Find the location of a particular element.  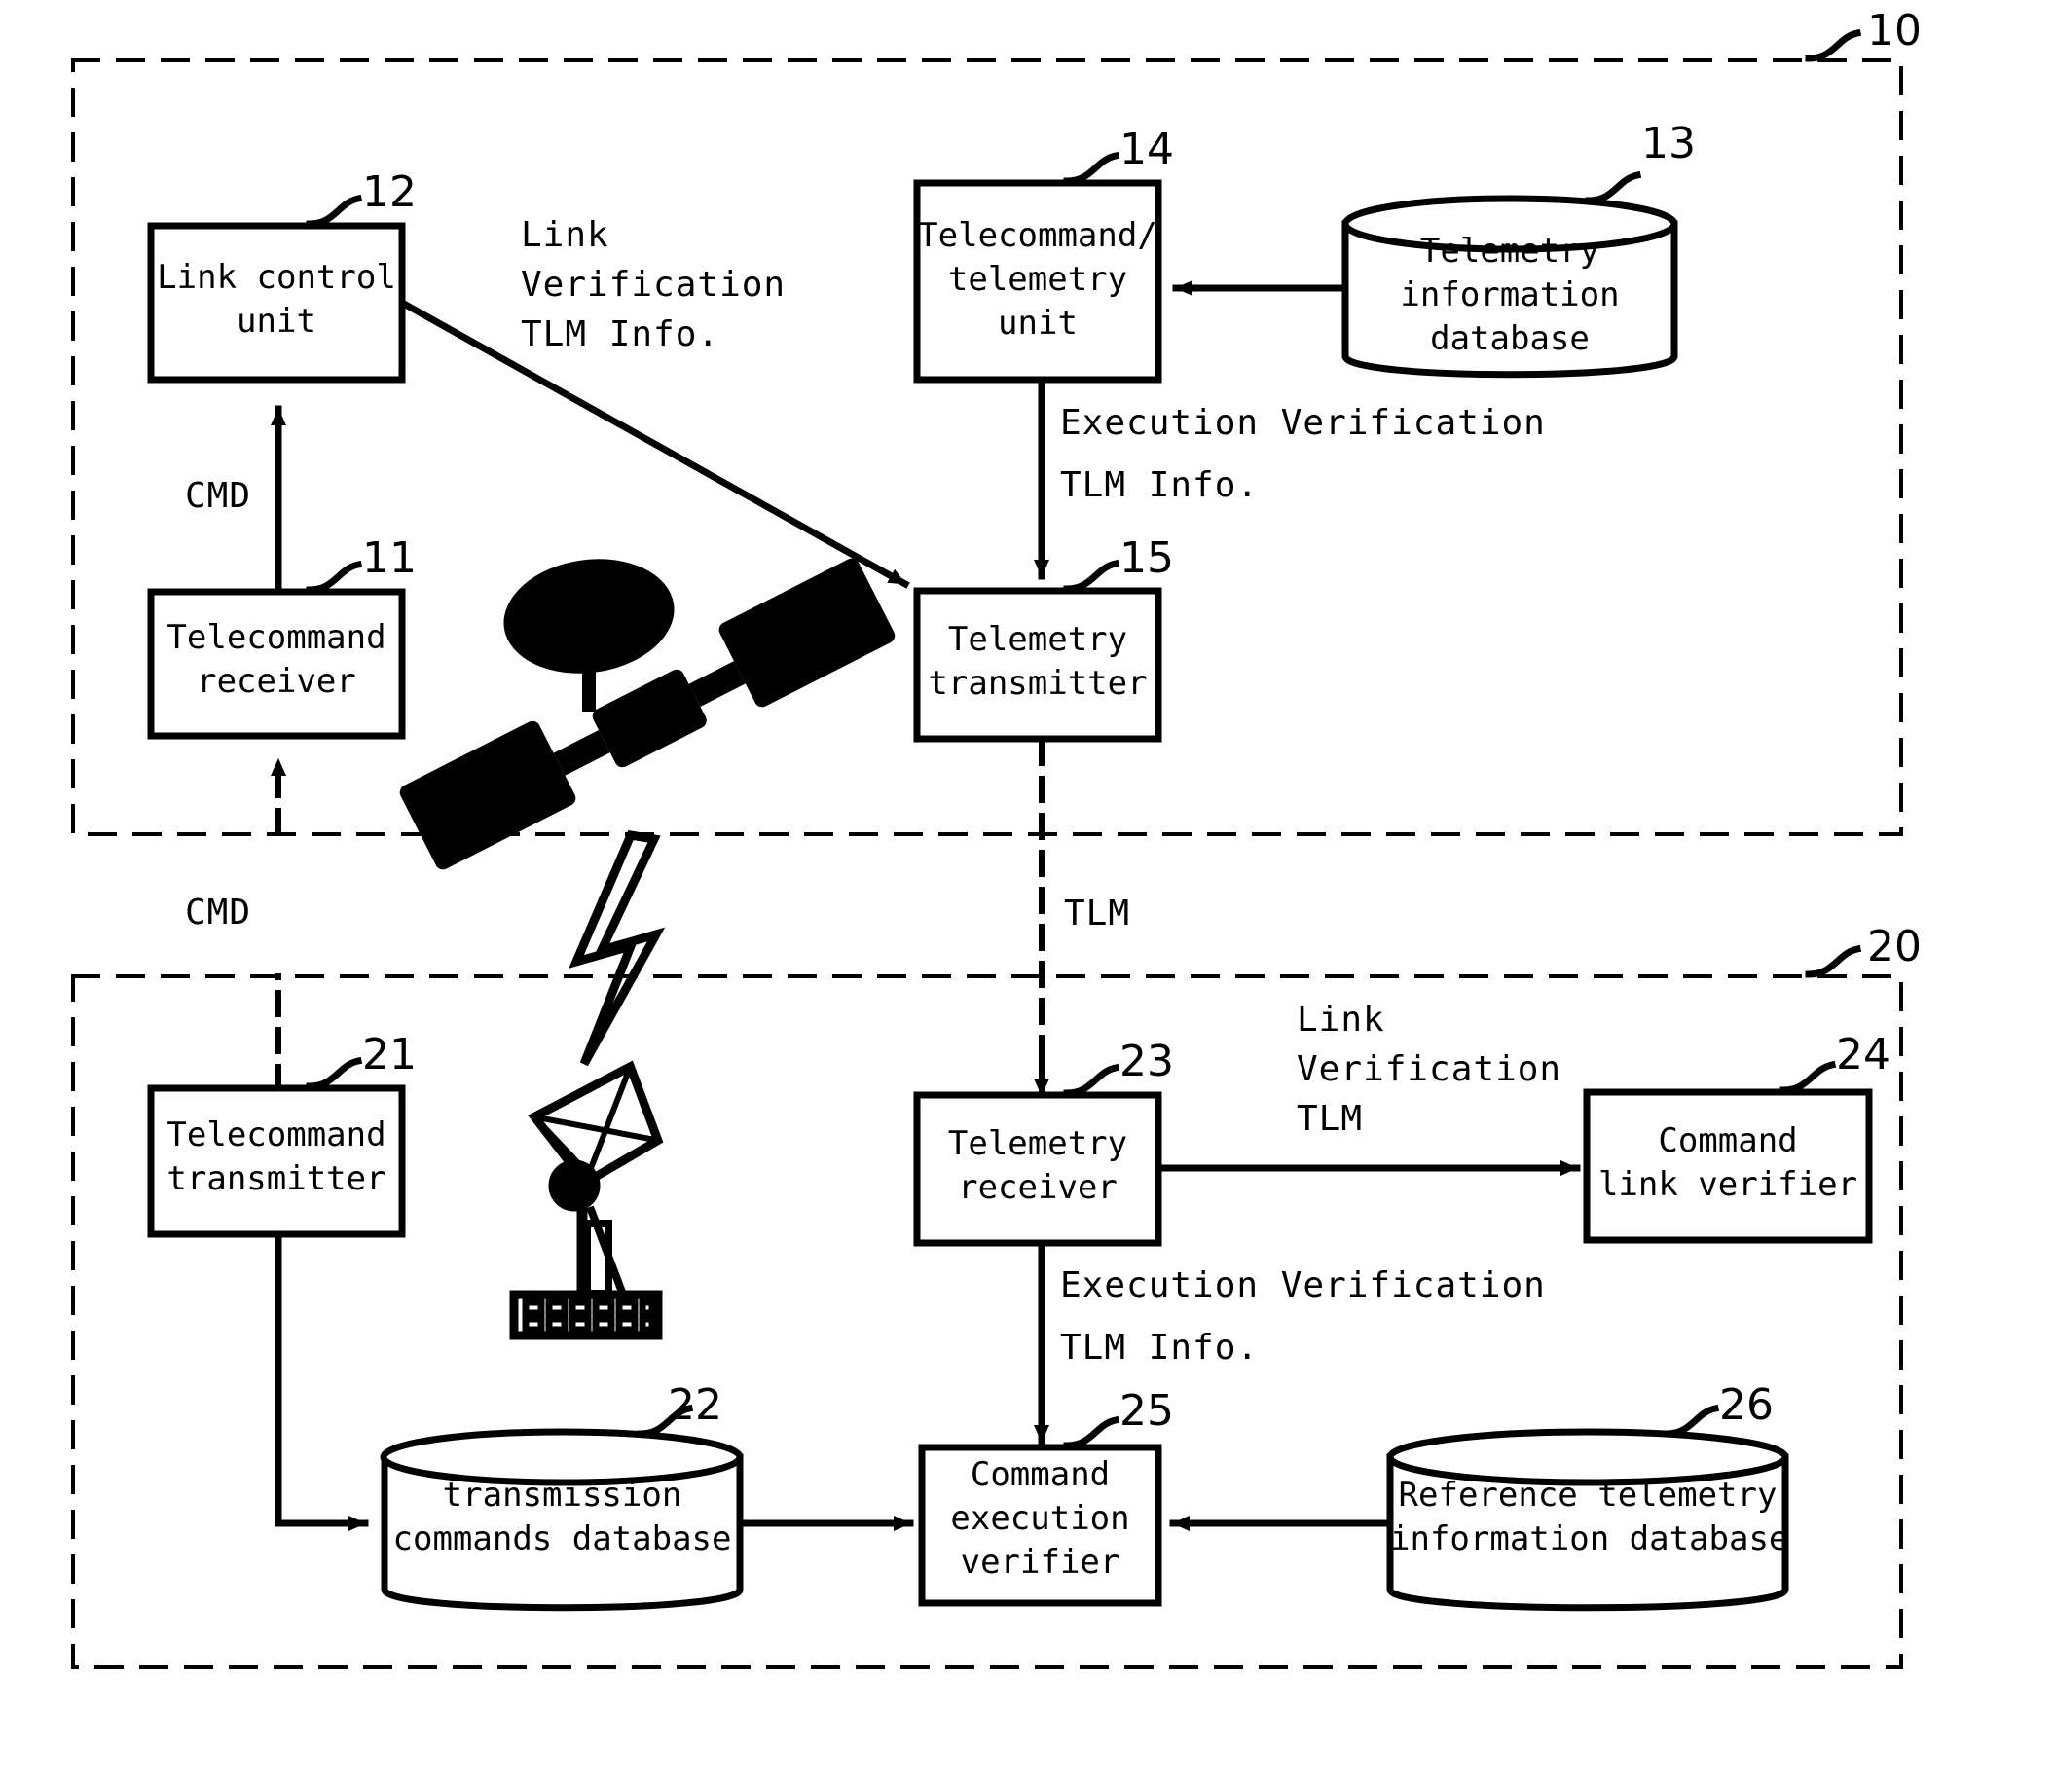

lightning-bolt-icon is located at coordinates (617, 948).